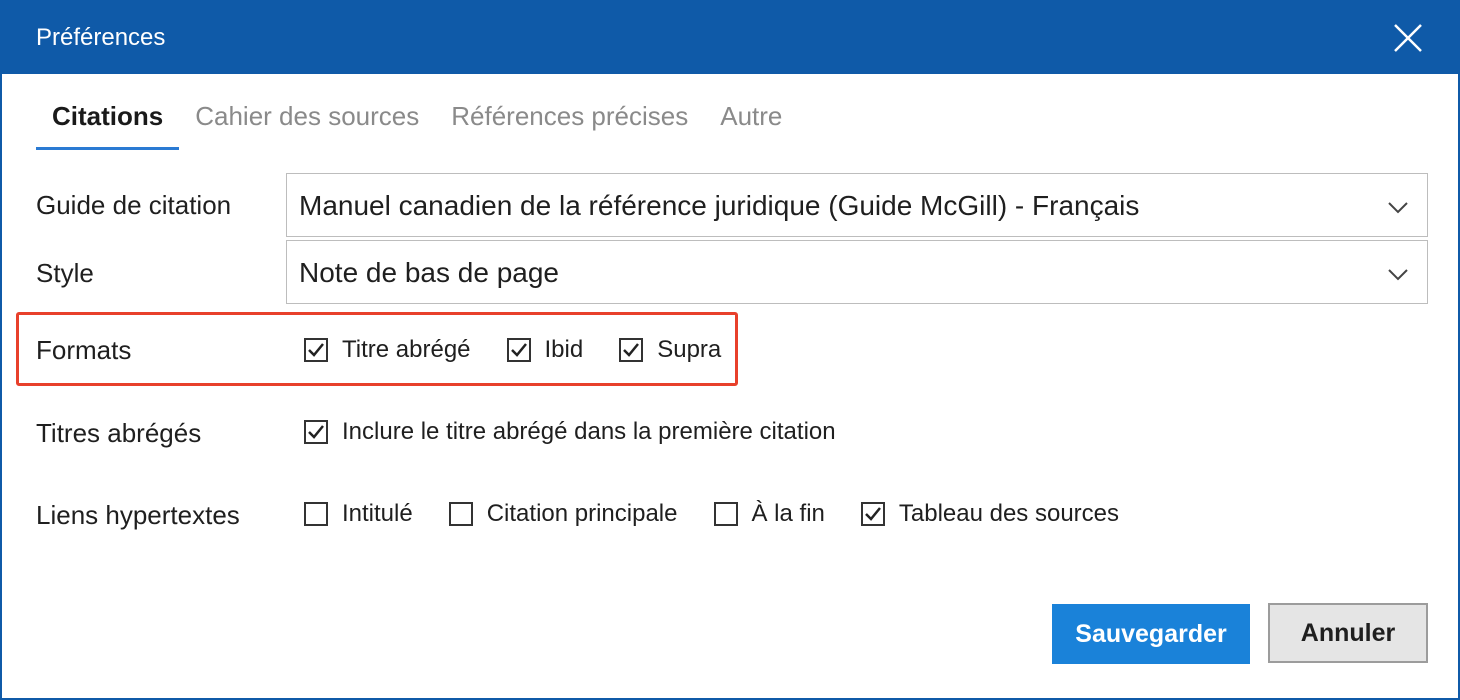  Describe the element at coordinates (569, 123) in the screenshot. I see `tab-references-precises: Références précises` at that location.